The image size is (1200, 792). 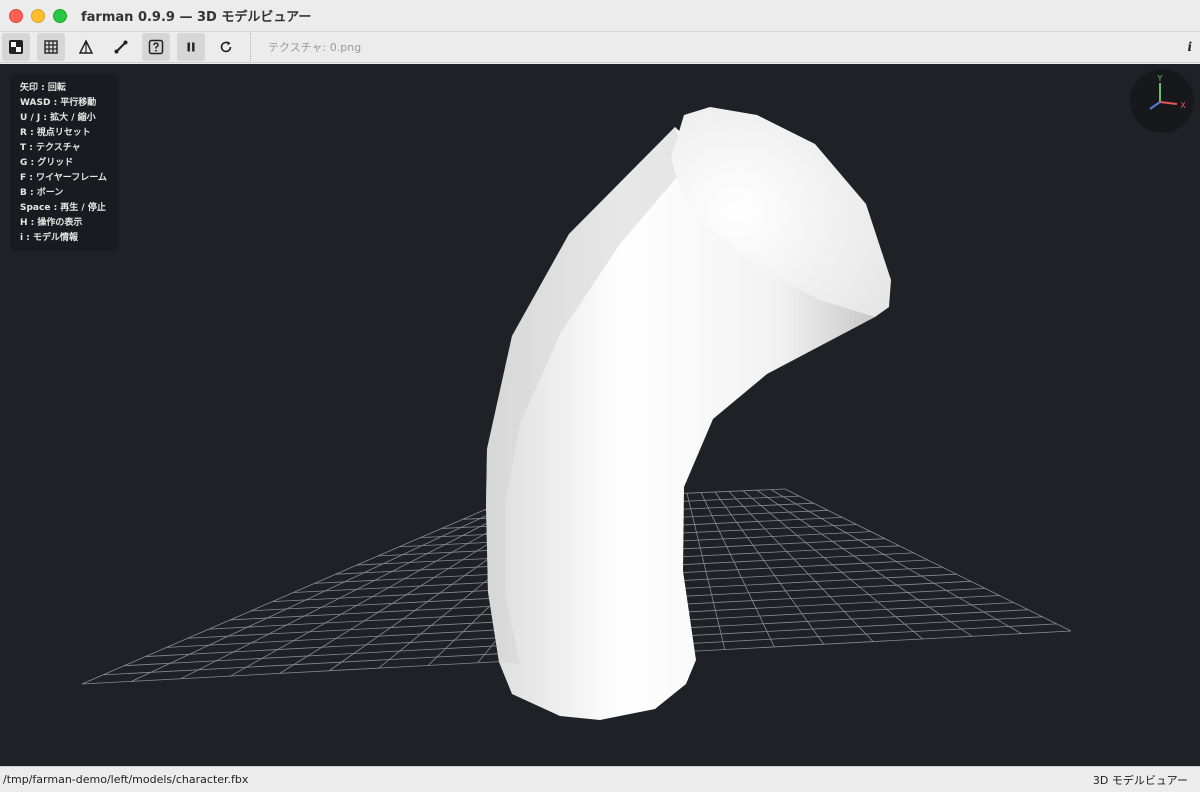 I want to click on help-line: R : 視点リセット, so click(x=55, y=133).